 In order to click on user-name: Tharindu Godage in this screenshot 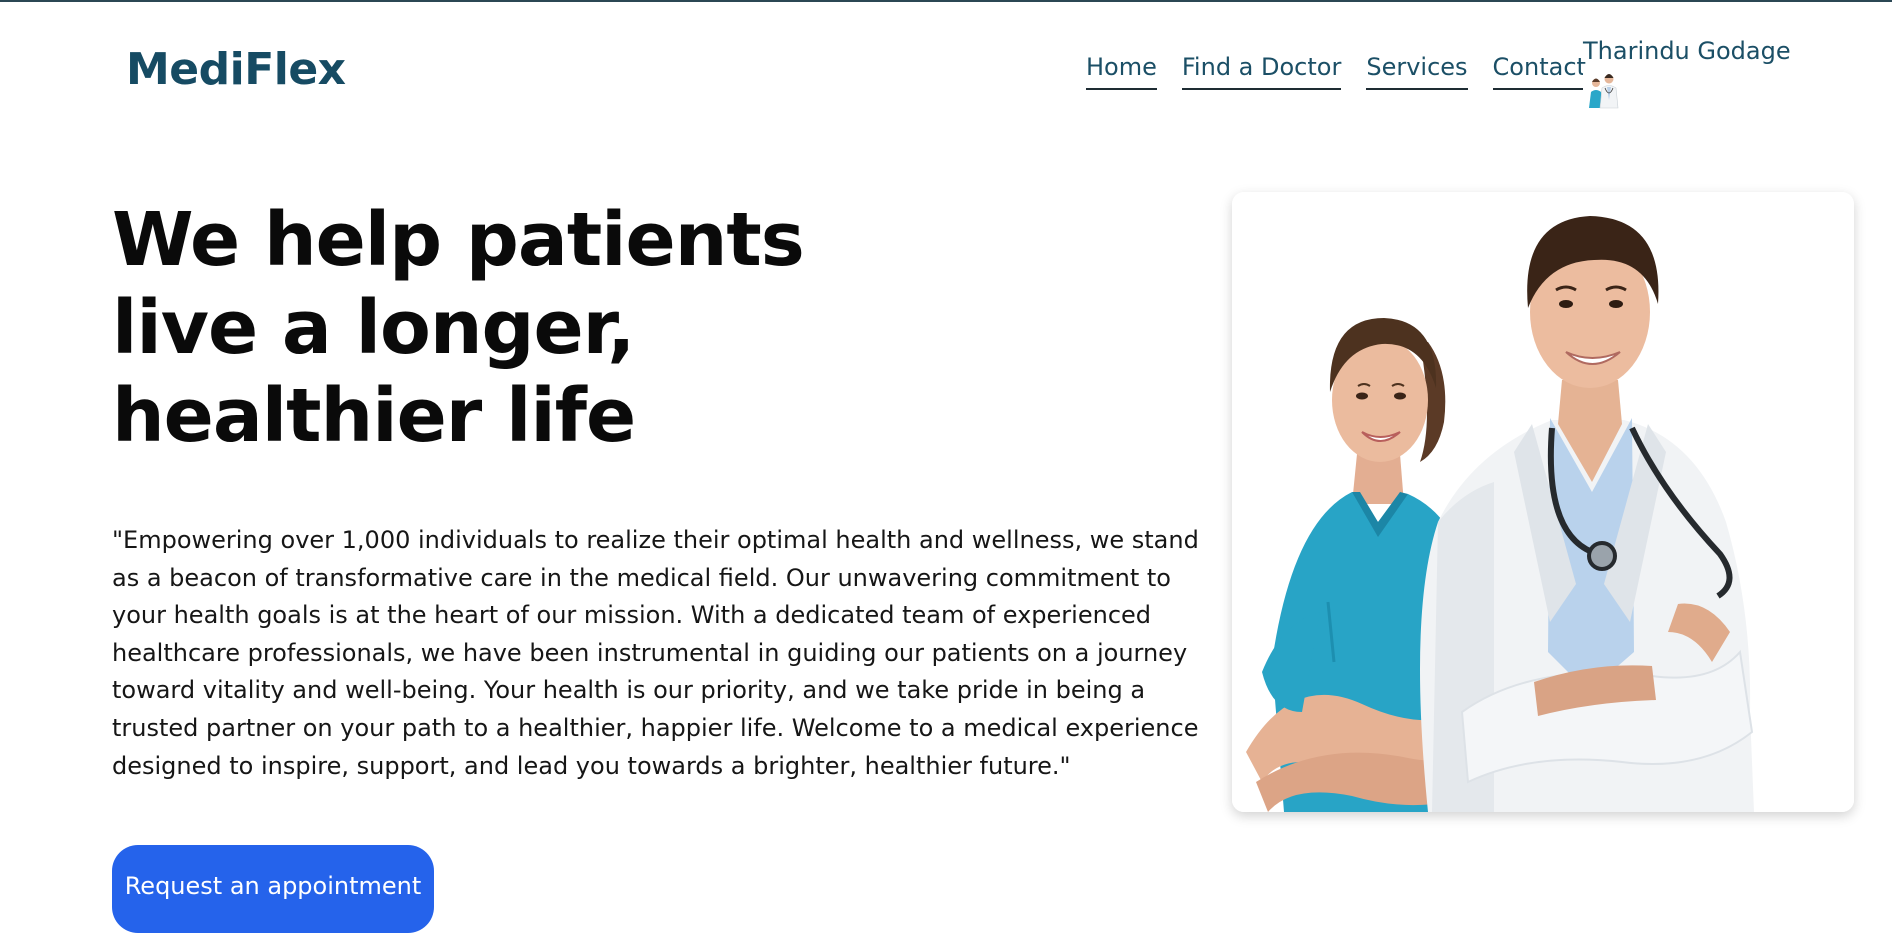, I will do `click(1687, 51)`.